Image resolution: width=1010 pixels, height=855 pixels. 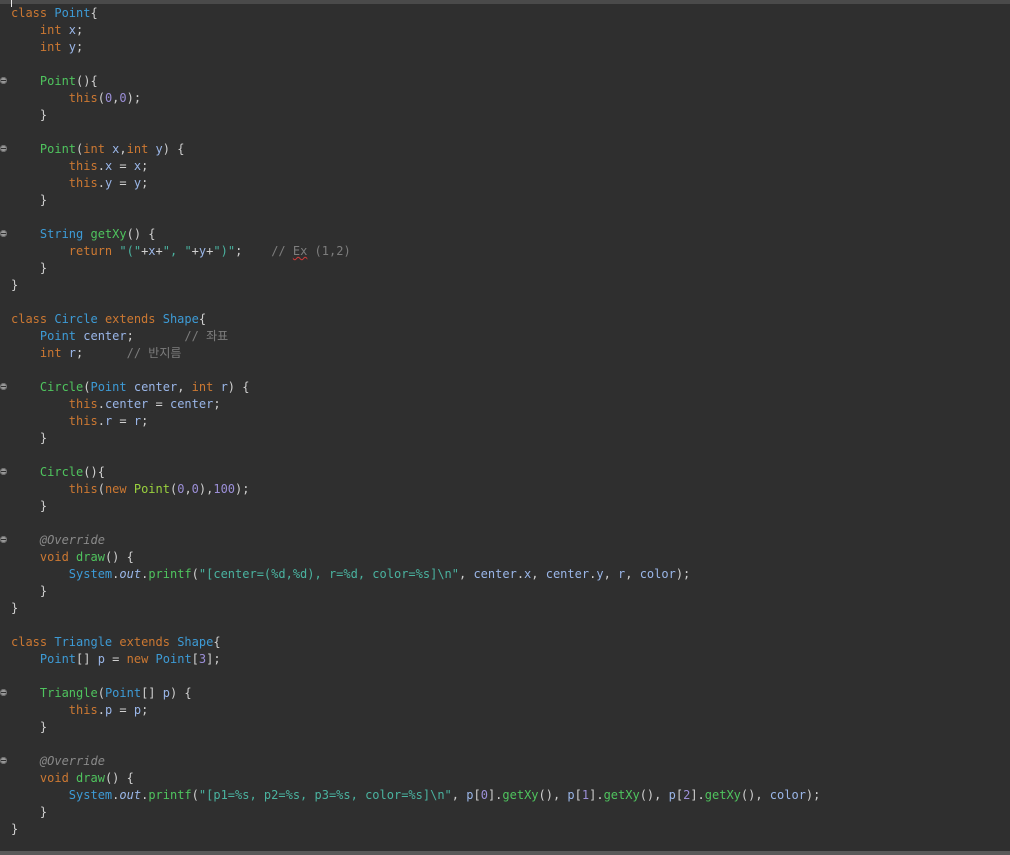 I want to click on code-token: 0, so click(x=195, y=489).